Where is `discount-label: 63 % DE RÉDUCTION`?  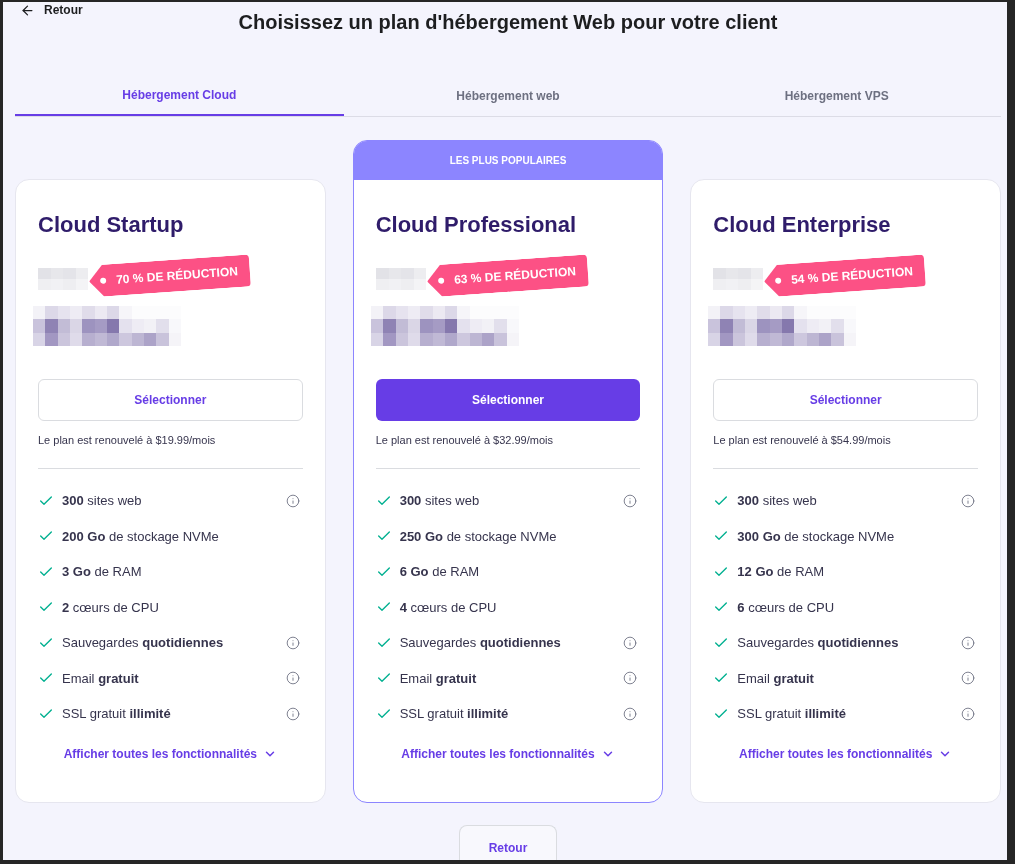 discount-label: 63 % DE RÉDUCTION is located at coordinates (515, 276).